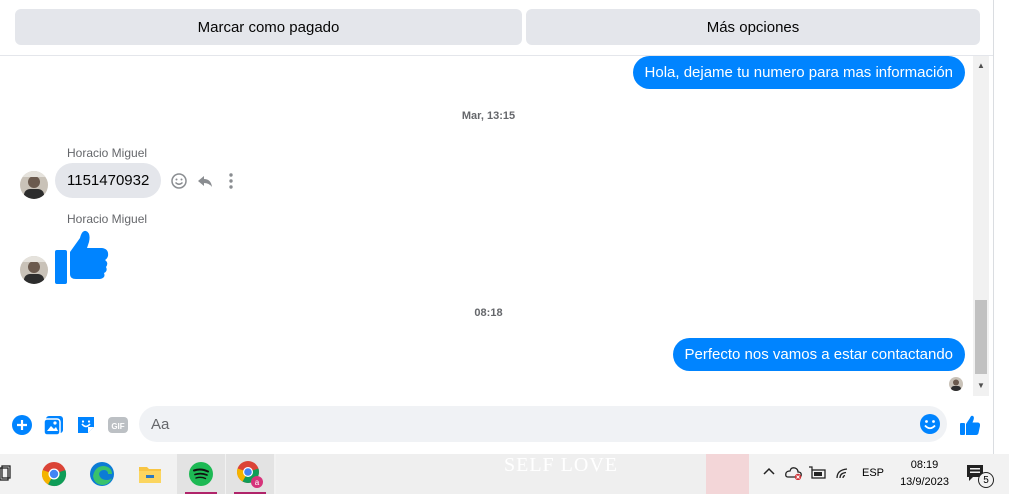  I want to click on more-options-button: Más opciones, so click(753, 27).